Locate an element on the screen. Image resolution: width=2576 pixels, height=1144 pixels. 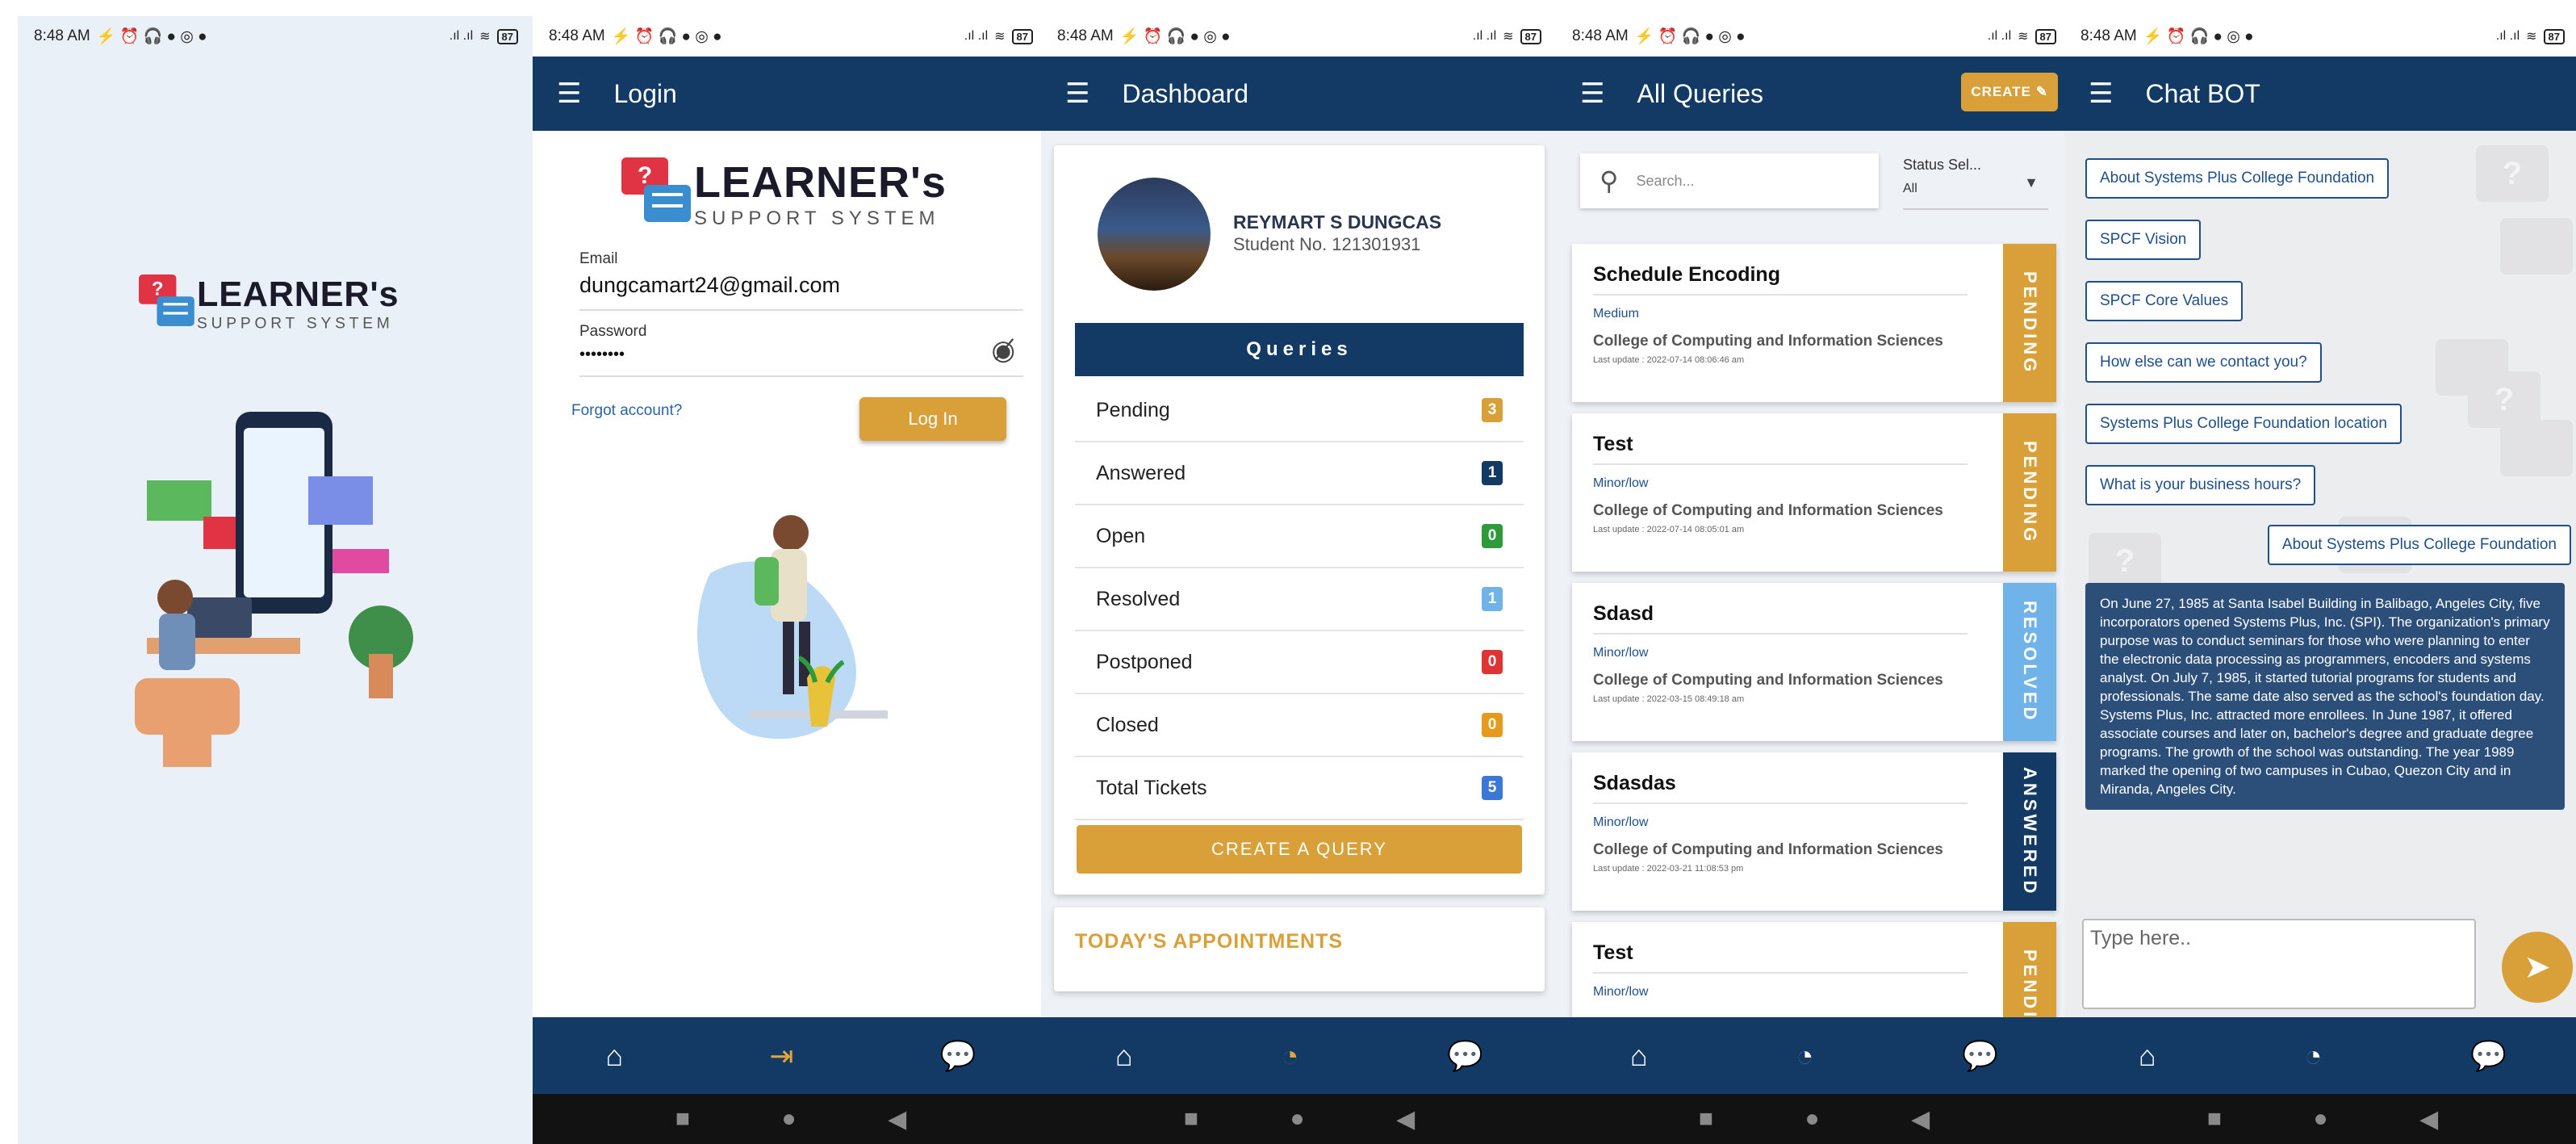
password-field: Password •••••••• ◉̸ is located at coordinates (801, 350).